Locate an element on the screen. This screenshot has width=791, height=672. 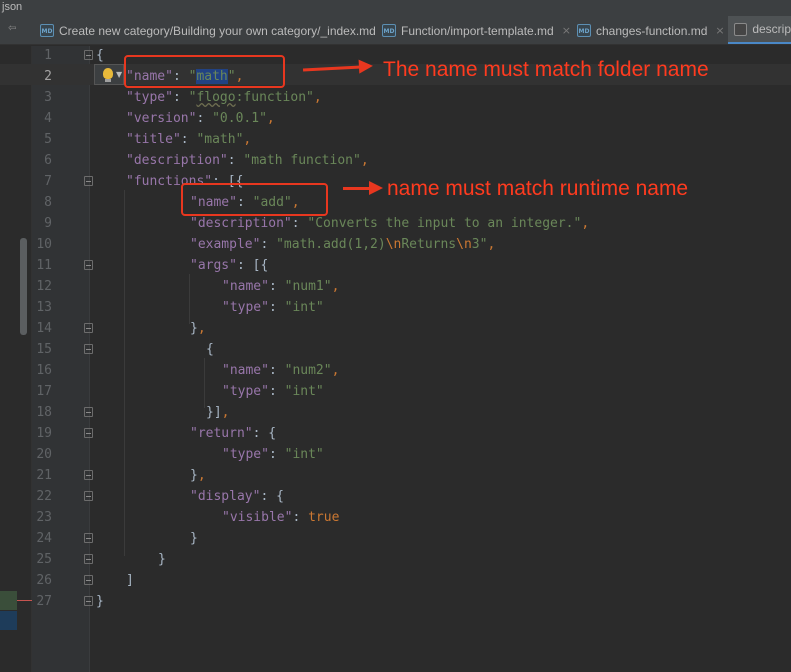
line-number: 27 is located at coordinates (44, 601).